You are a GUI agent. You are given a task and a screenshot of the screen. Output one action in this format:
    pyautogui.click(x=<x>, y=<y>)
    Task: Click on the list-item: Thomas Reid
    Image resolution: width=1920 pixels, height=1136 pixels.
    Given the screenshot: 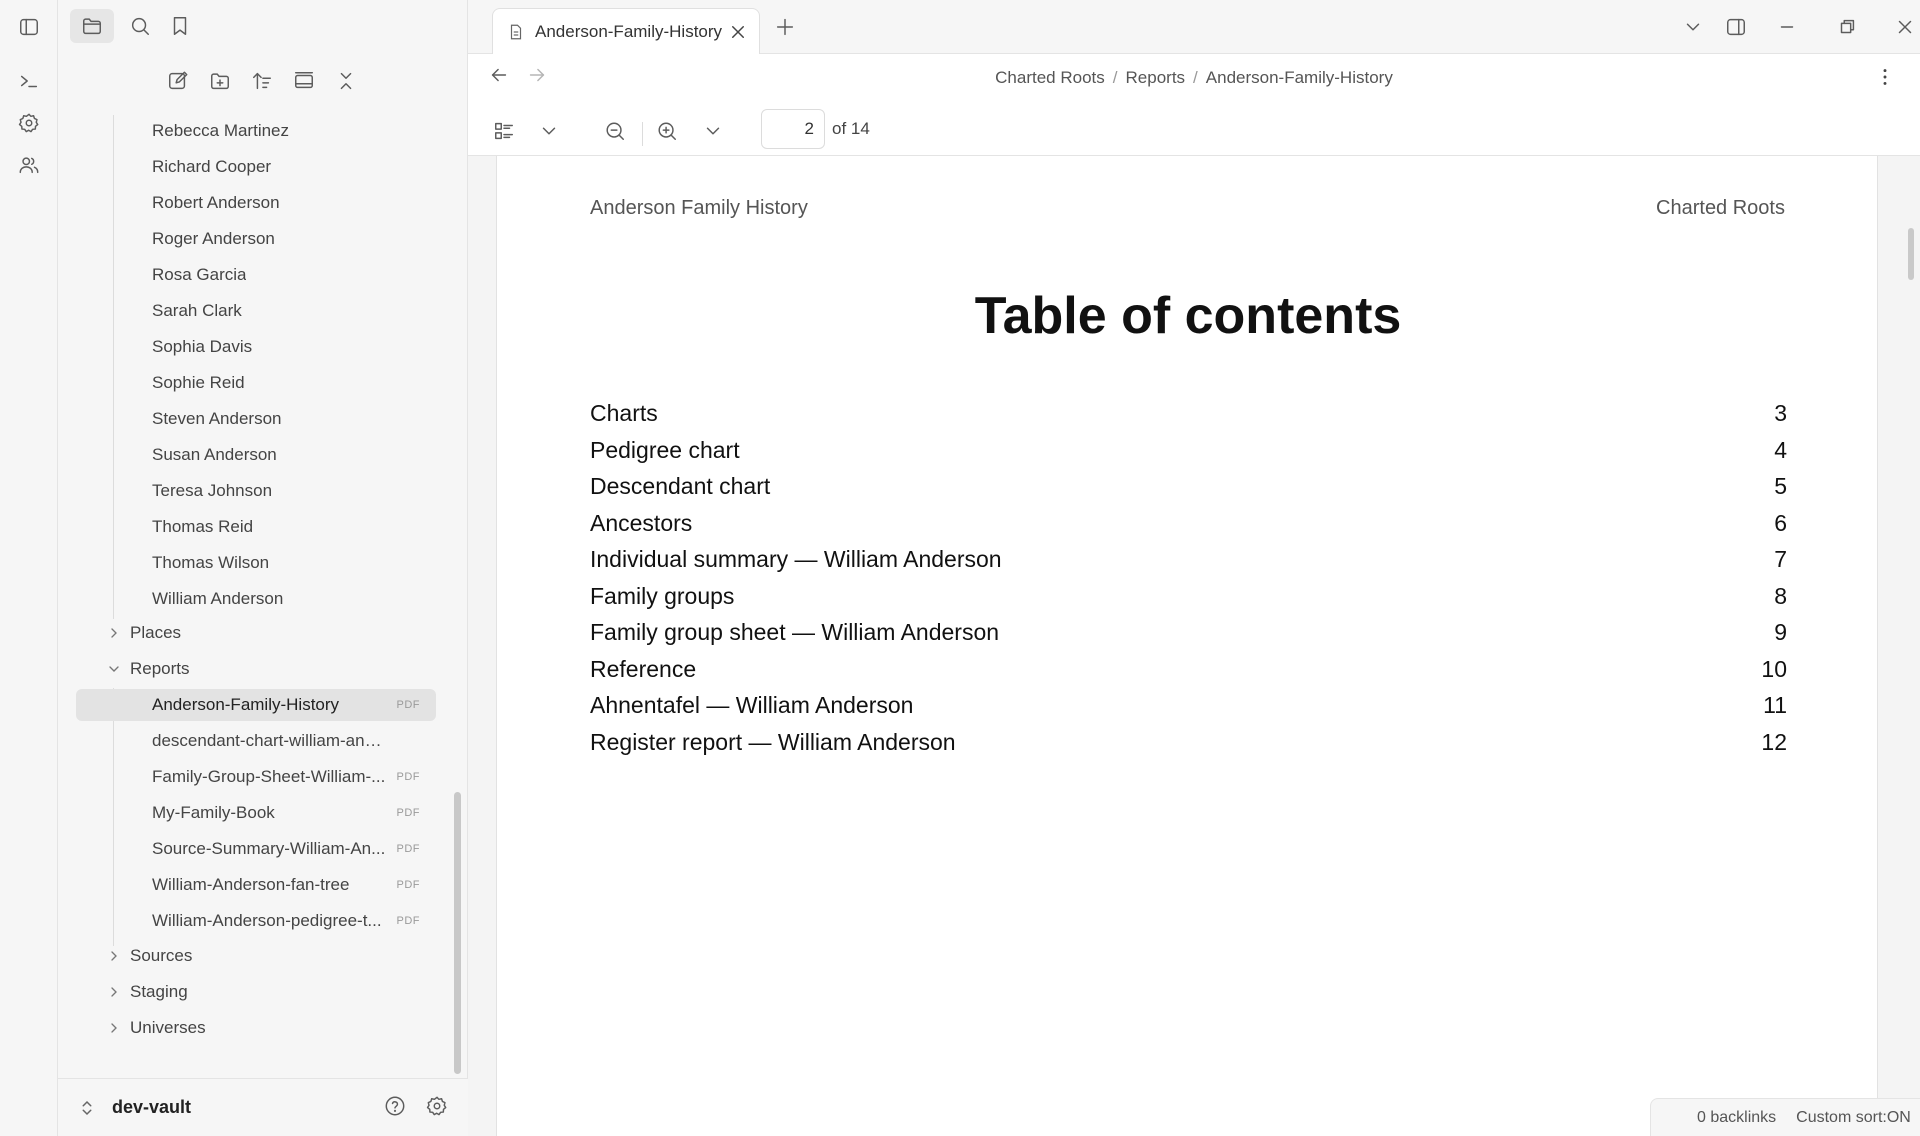 What is the action you would take?
    pyautogui.click(x=265, y=527)
    